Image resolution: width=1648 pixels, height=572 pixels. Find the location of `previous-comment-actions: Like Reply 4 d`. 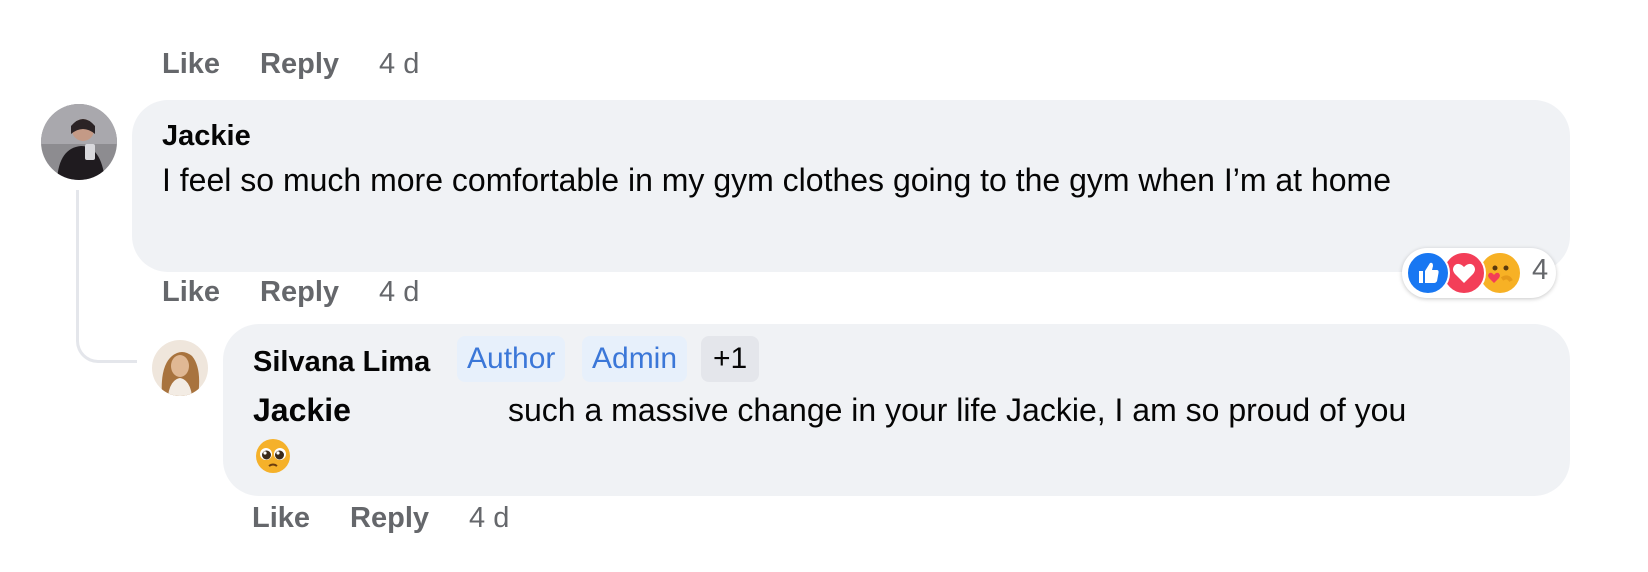

previous-comment-actions: Like Reply 4 d is located at coordinates (824, 40).